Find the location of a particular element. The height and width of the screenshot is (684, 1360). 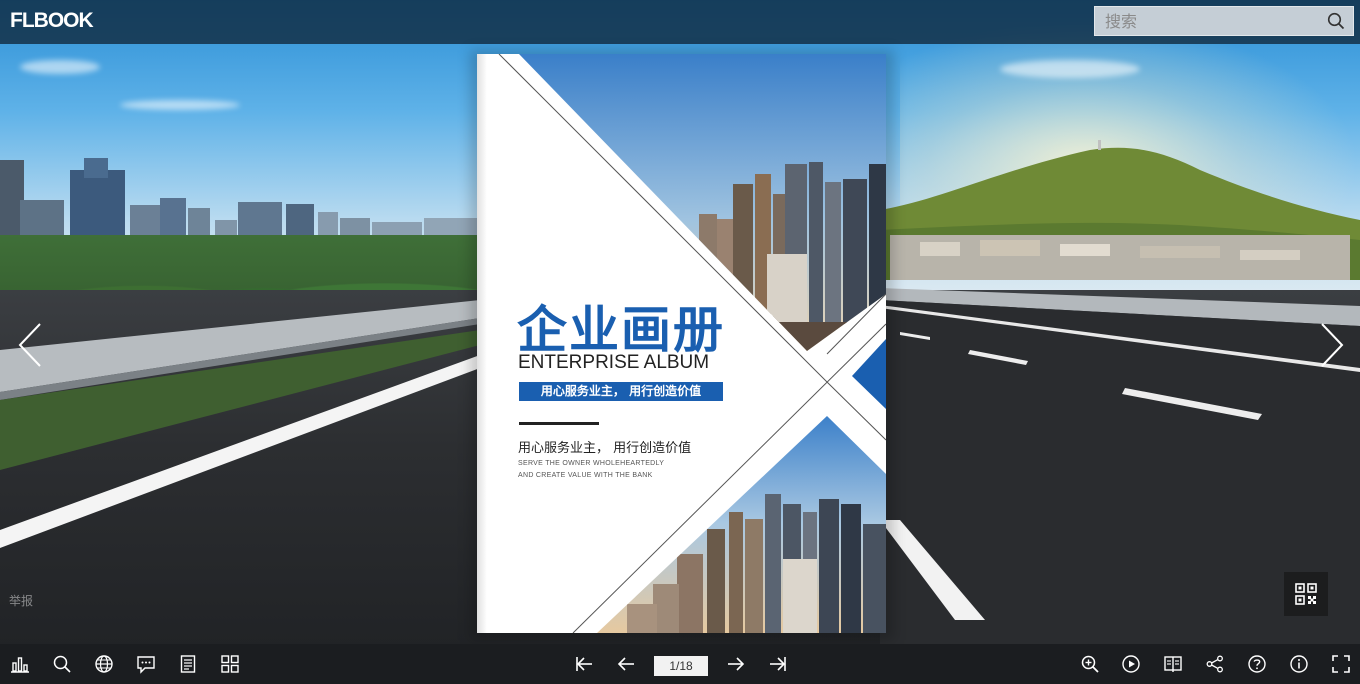

info-icon is located at coordinates (1299, 664).